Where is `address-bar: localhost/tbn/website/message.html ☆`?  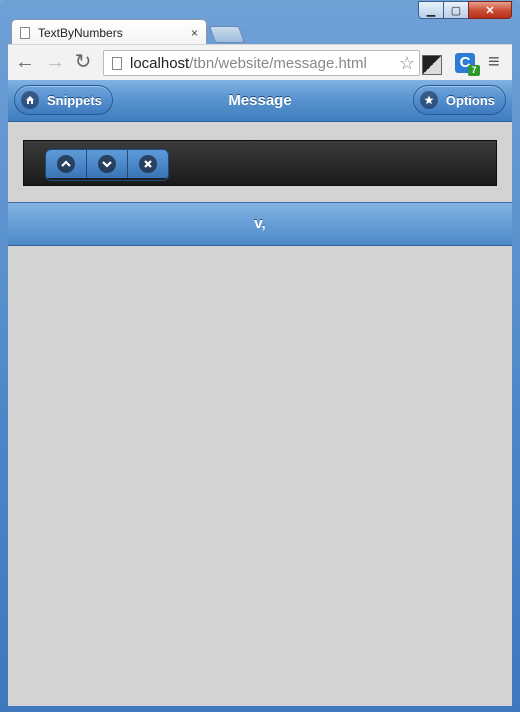
address-bar: localhost/tbn/website/message.html ☆ is located at coordinates (261, 63).